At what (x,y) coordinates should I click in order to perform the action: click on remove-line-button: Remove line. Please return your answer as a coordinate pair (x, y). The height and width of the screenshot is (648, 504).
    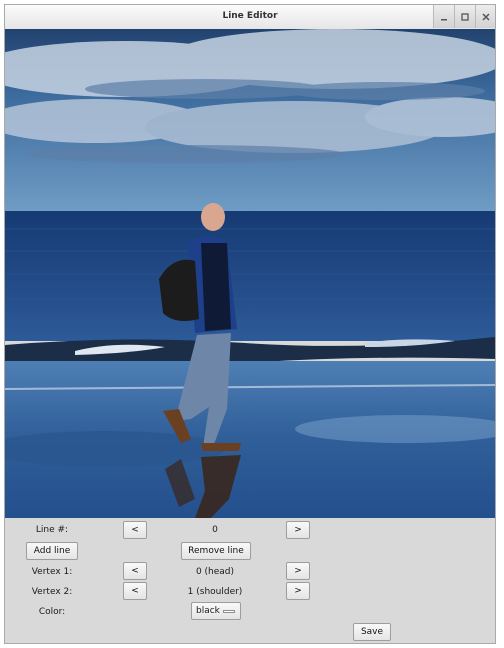
    Looking at the image, I should click on (216, 551).